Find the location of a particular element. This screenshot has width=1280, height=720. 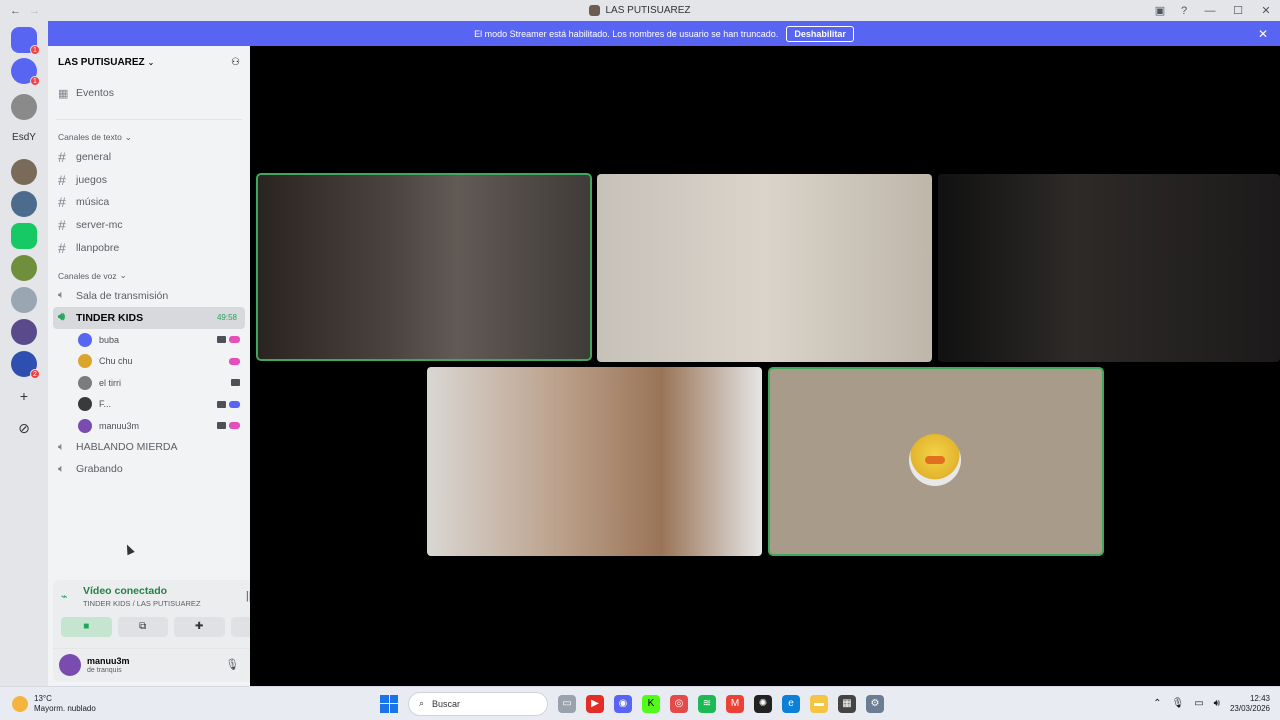

file-explorer-icon: ▬ is located at coordinates (819, 703).